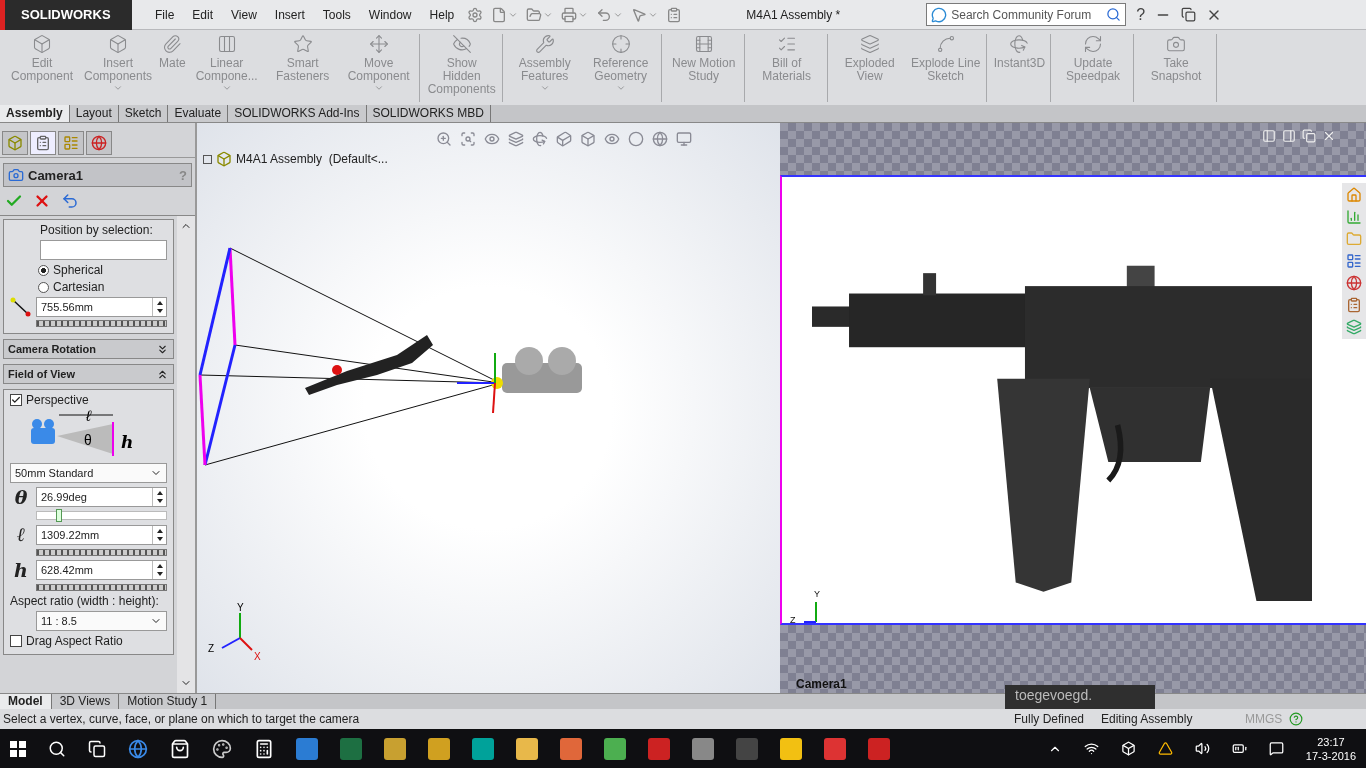 This screenshot has height=768, width=1366. What do you see at coordinates (88, 349) in the screenshot?
I see `section-header: Camera Rotation` at bounding box center [88, 349].